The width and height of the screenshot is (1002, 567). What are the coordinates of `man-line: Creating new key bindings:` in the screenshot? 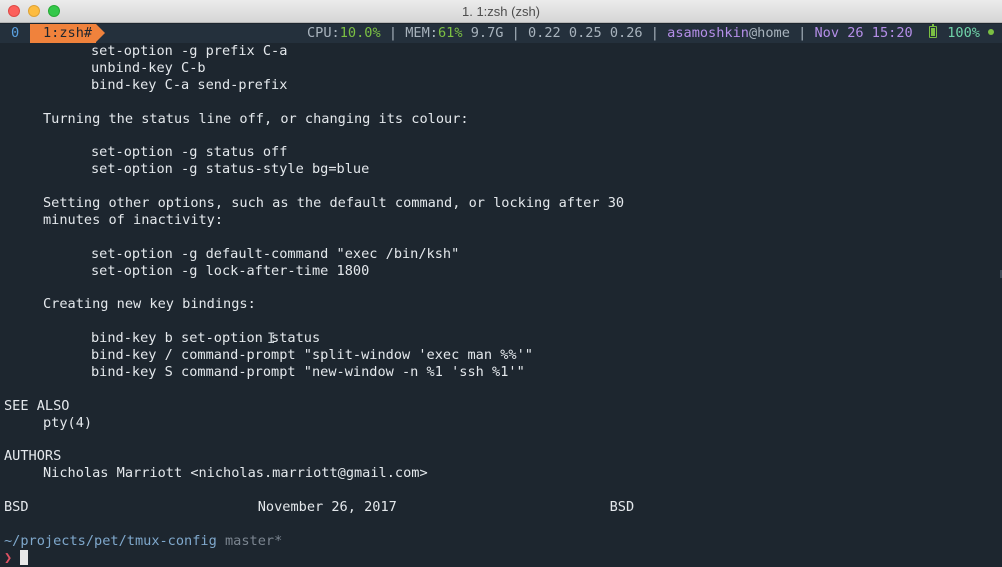 It's located at (149, 304).